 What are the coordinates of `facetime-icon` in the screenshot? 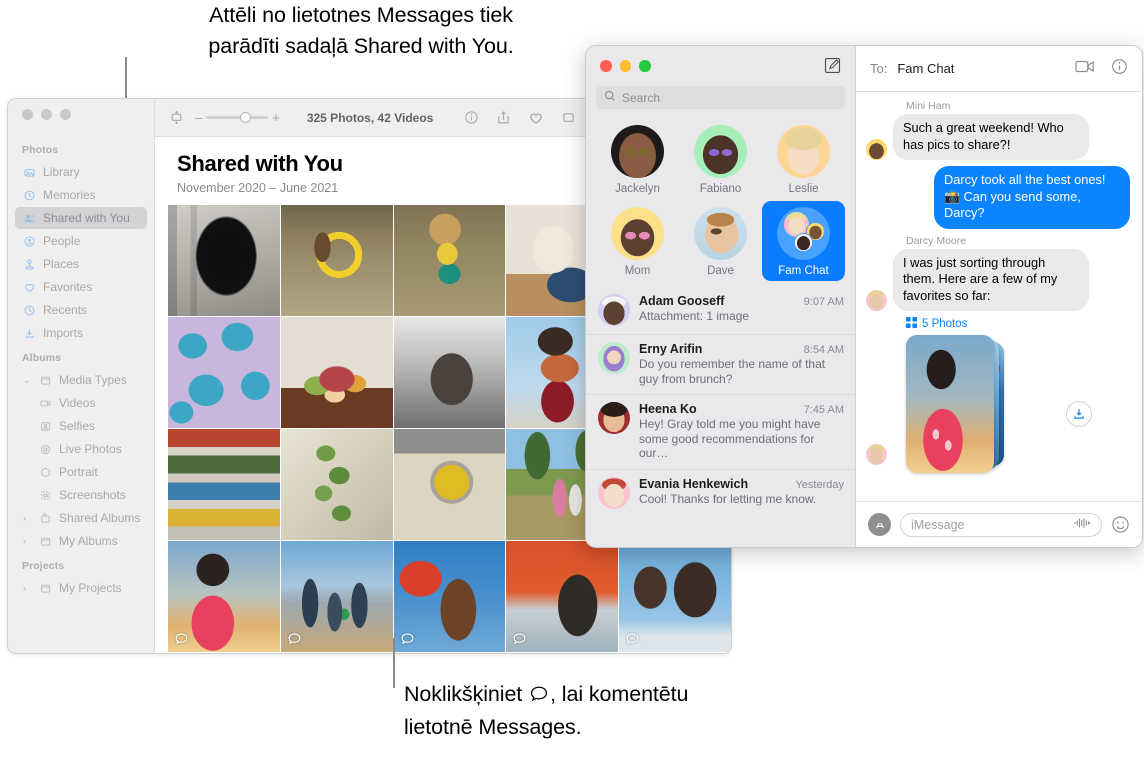 It's located at (1085, 69).